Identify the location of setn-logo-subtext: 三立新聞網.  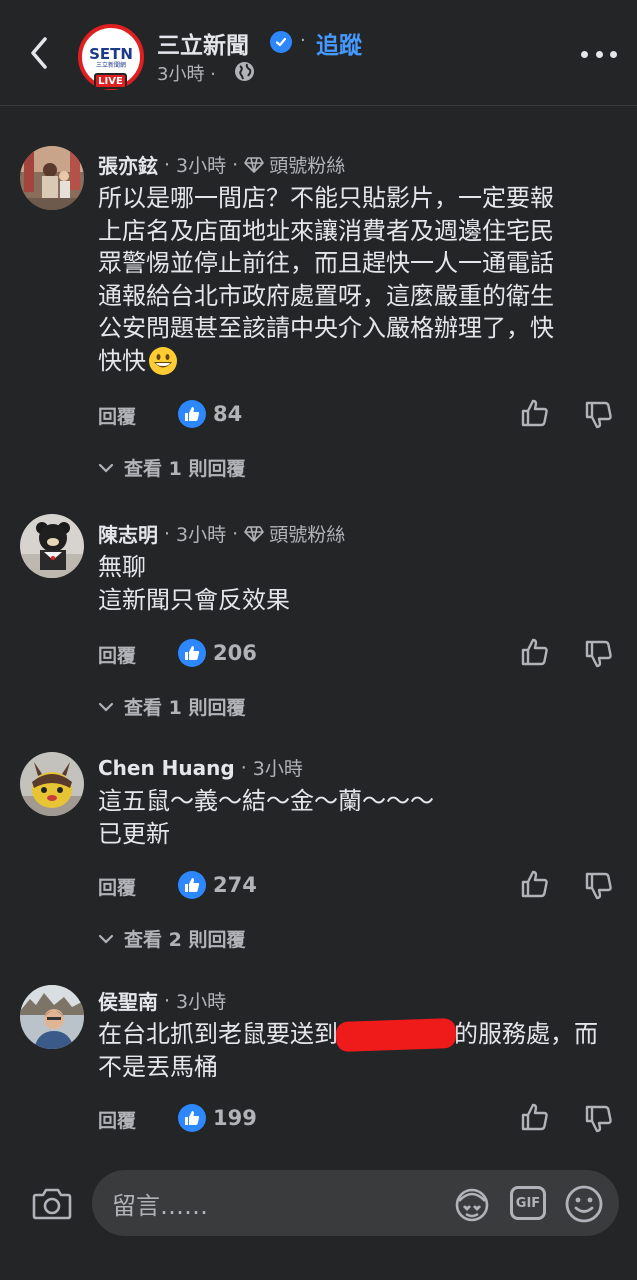
(110, 65).